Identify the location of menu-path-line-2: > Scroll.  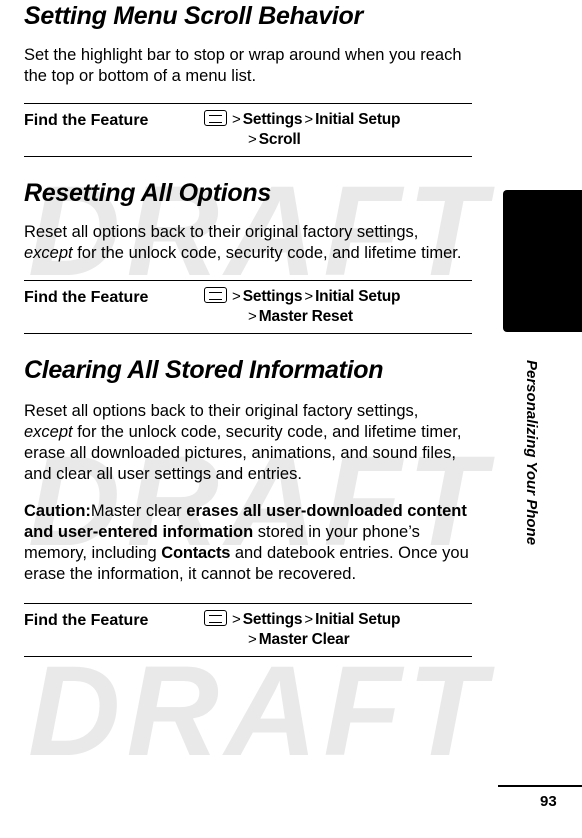
(274, 139).